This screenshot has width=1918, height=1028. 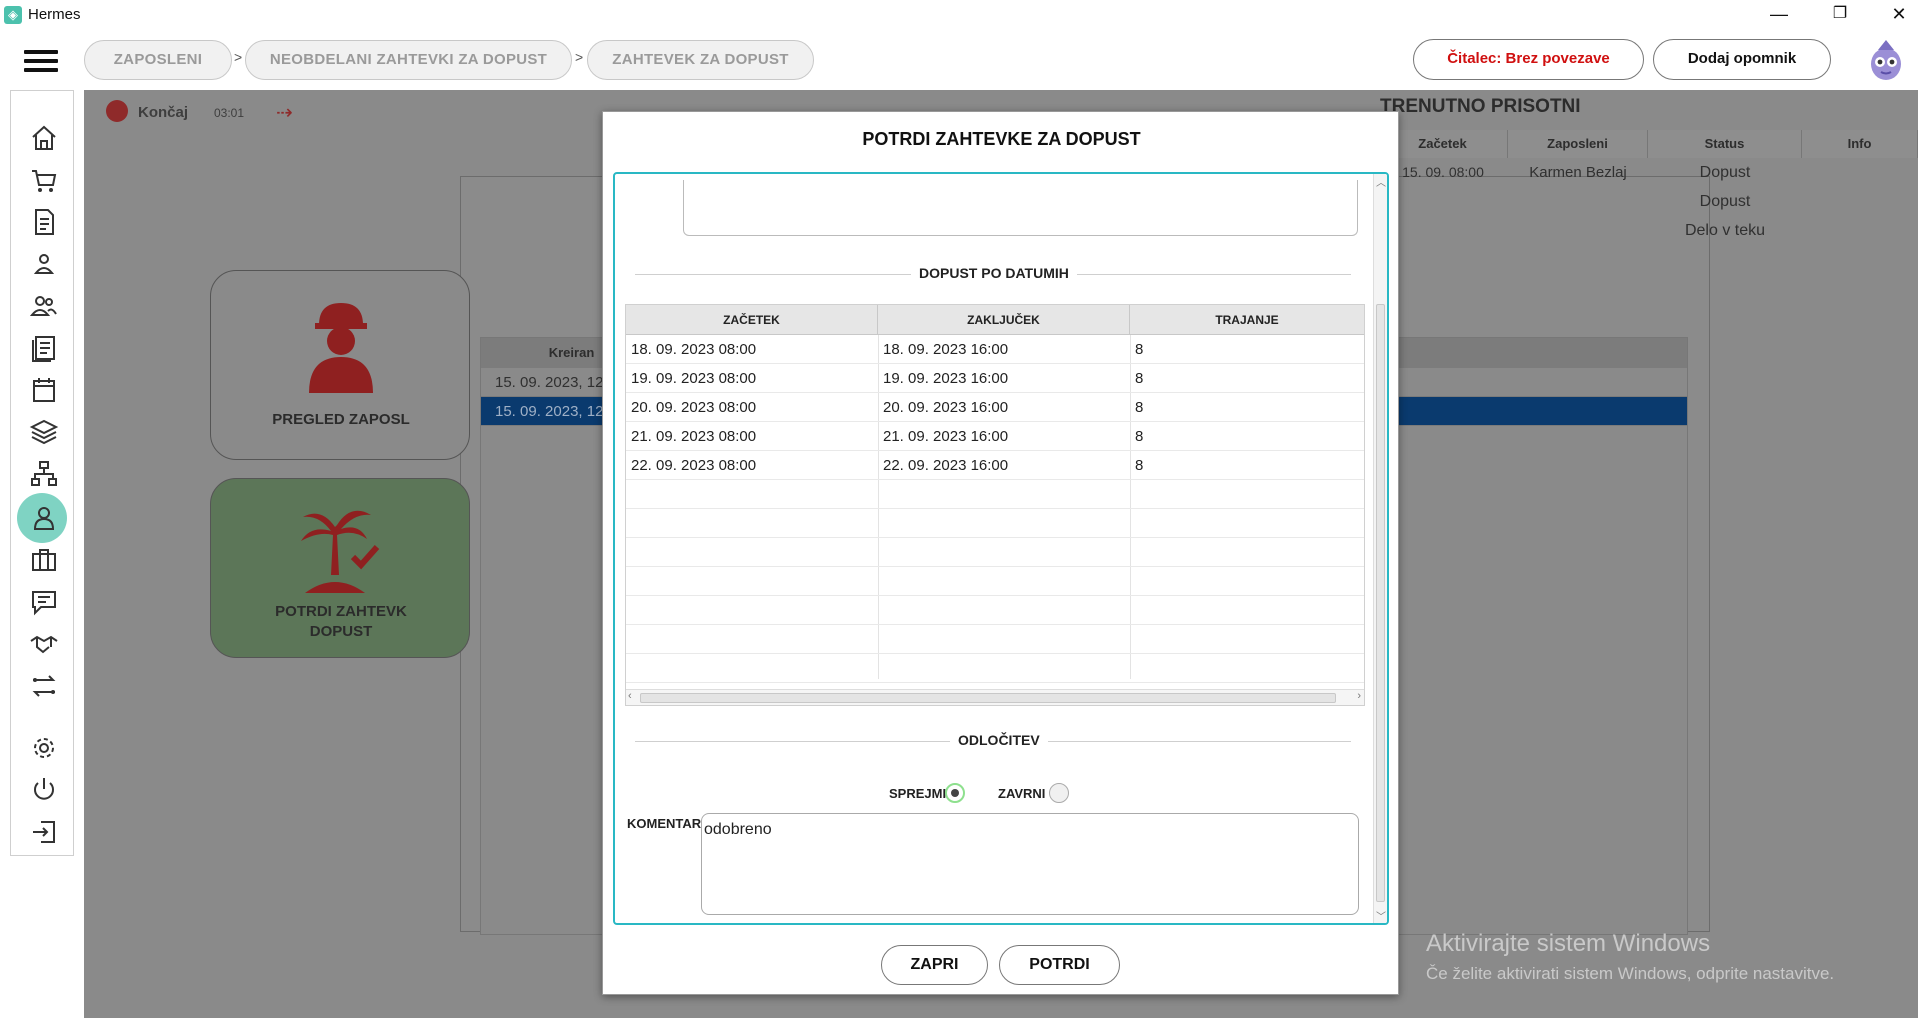 I want to click on dialog-title: POTRDI ZAHTEVKE ZA DOPUST, so click(x=1001, y=139).